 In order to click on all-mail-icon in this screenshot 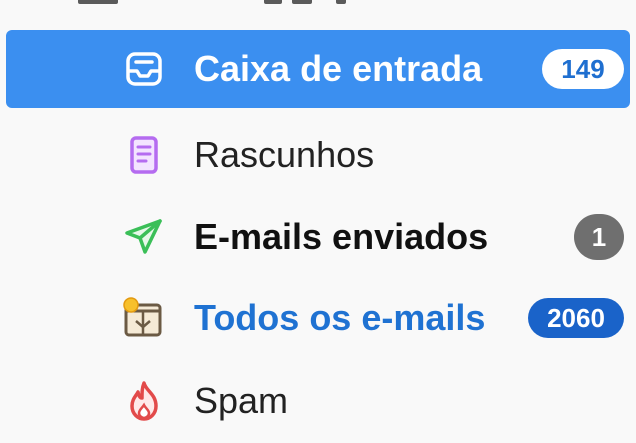, I will do `click(144, 318)`.